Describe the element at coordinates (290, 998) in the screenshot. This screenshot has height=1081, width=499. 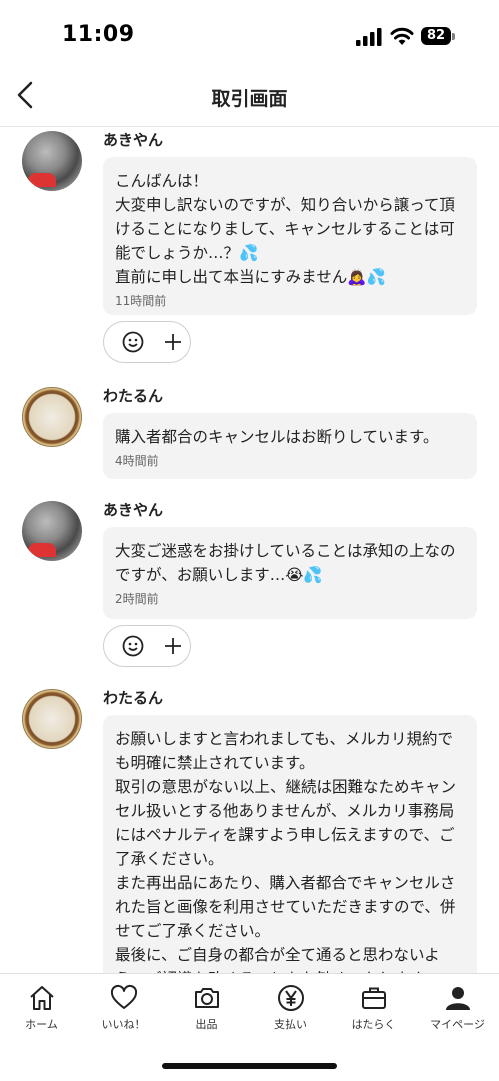
I see `yen-icon` at that location.